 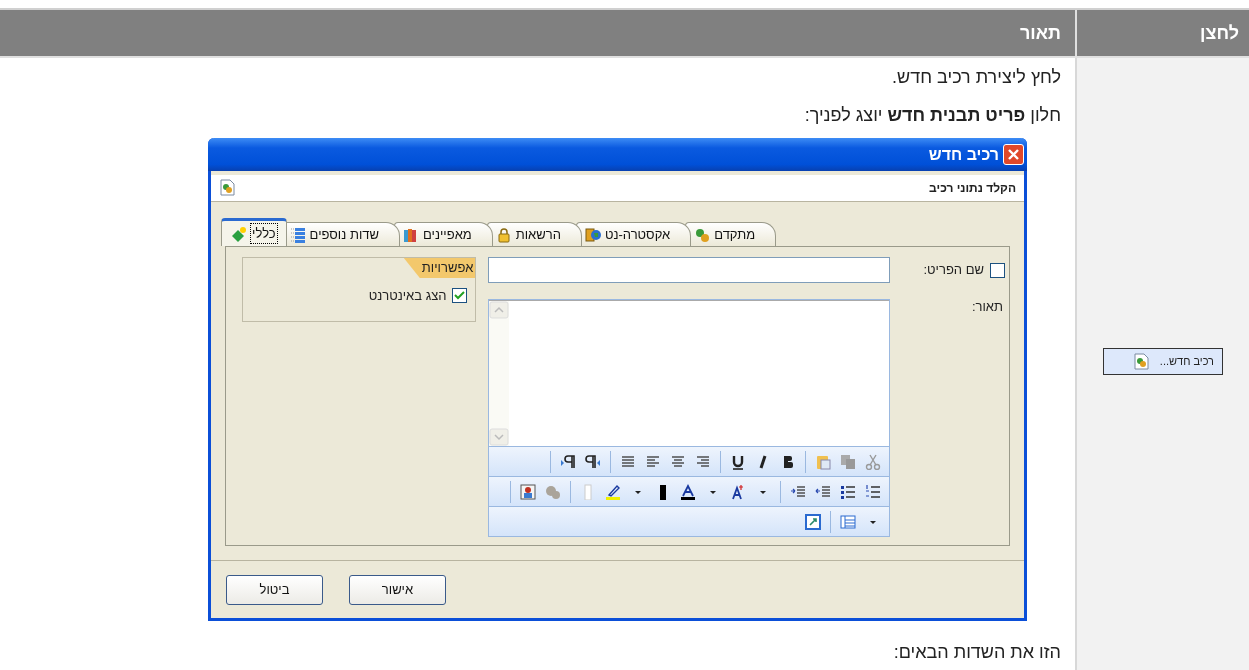 I want to click on check-icon, so click(x=460, y=296).